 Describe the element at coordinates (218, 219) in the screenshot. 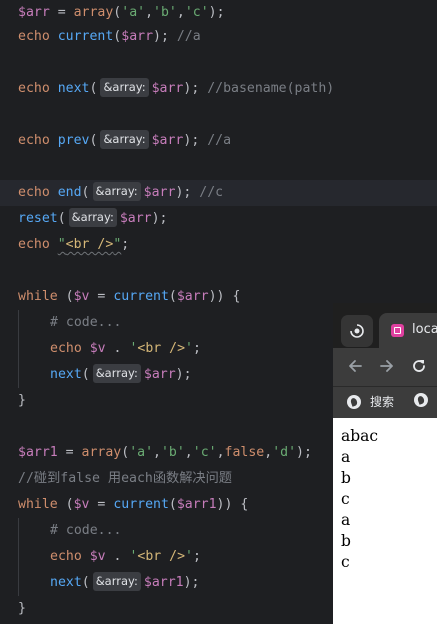

I see `code-line-9: reset(&array: $arr);` at that location.